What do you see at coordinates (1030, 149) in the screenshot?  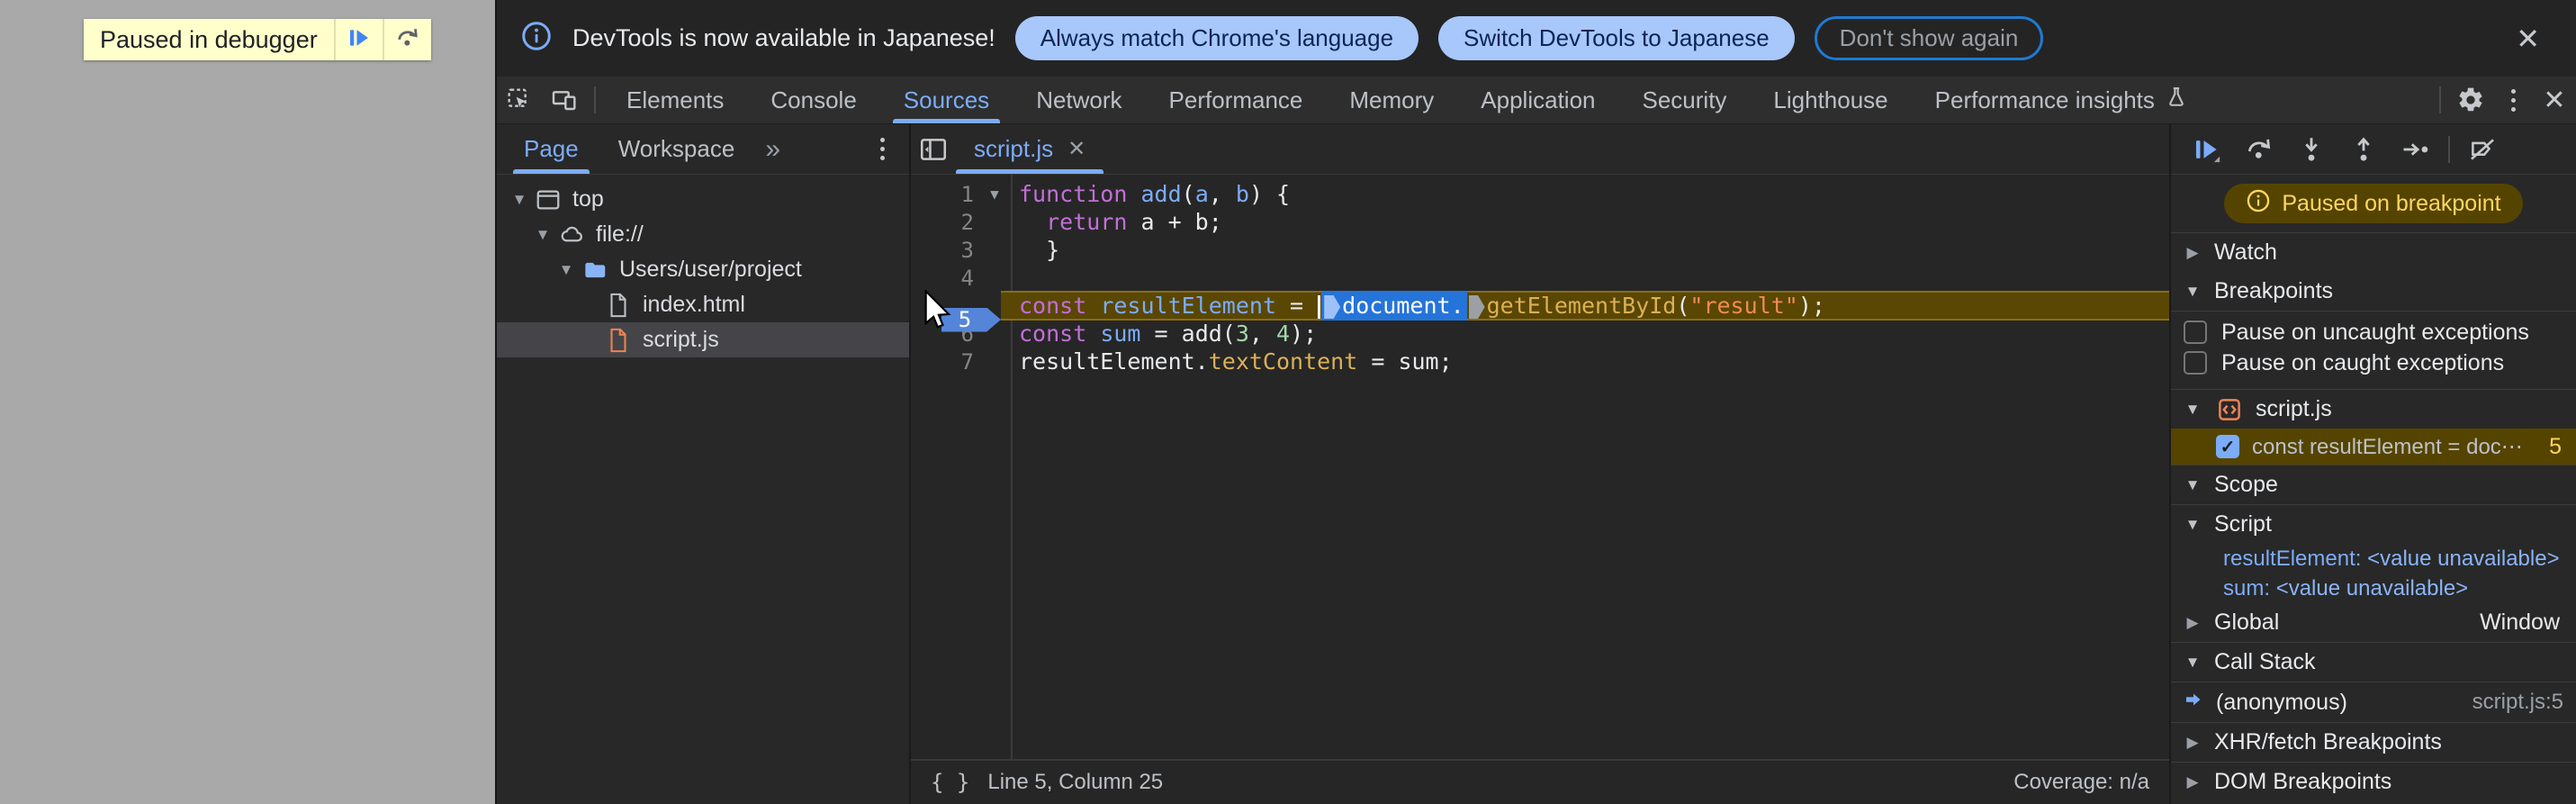 I see `editor-tab-scriptjs: script.js ✕` at bounding box center [1030, 149].